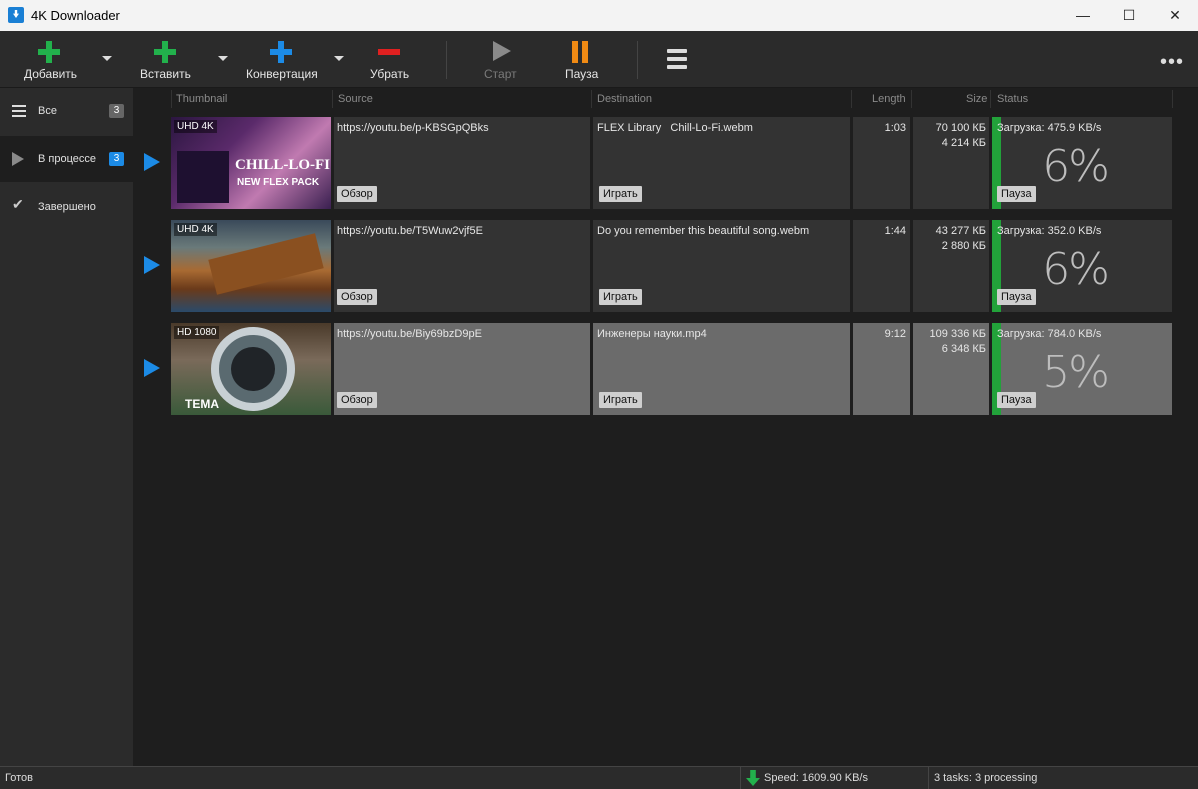 Image resolution: width=1198 pixels, height=789 pixels. What do you see at coordinates (677, 59) in the screenshot?
I see `menu-icon` at bounding box center [677, 59].